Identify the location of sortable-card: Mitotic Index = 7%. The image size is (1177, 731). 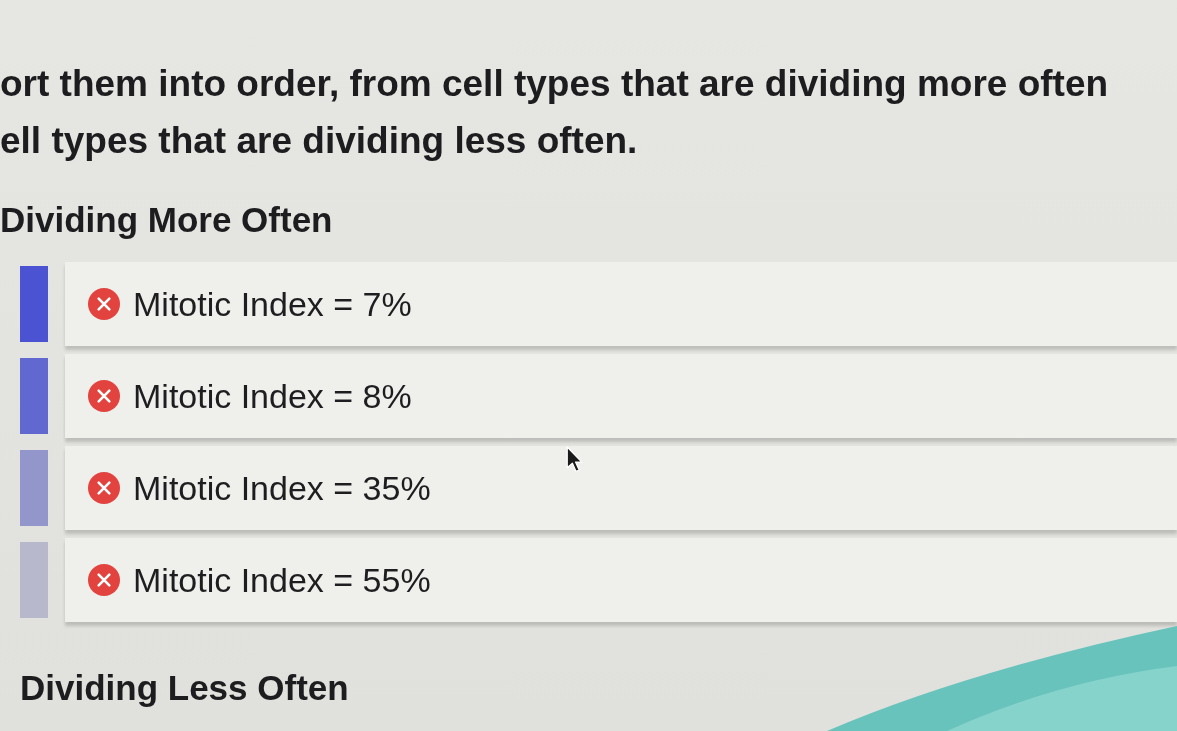
(621, 304).